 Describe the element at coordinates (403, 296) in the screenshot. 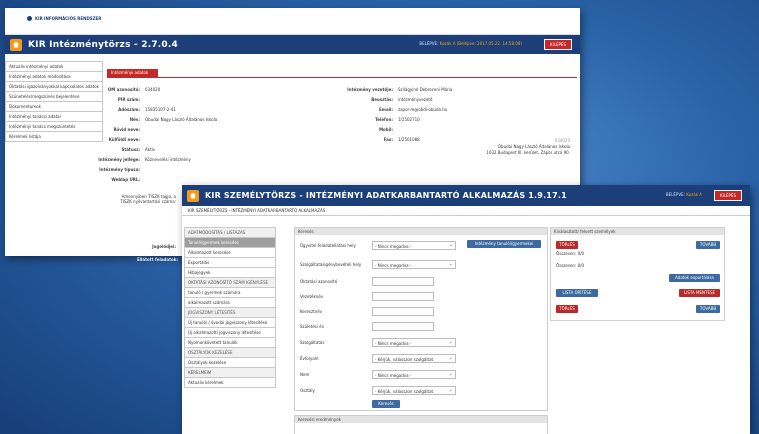

I see `lastname-input` at that location.